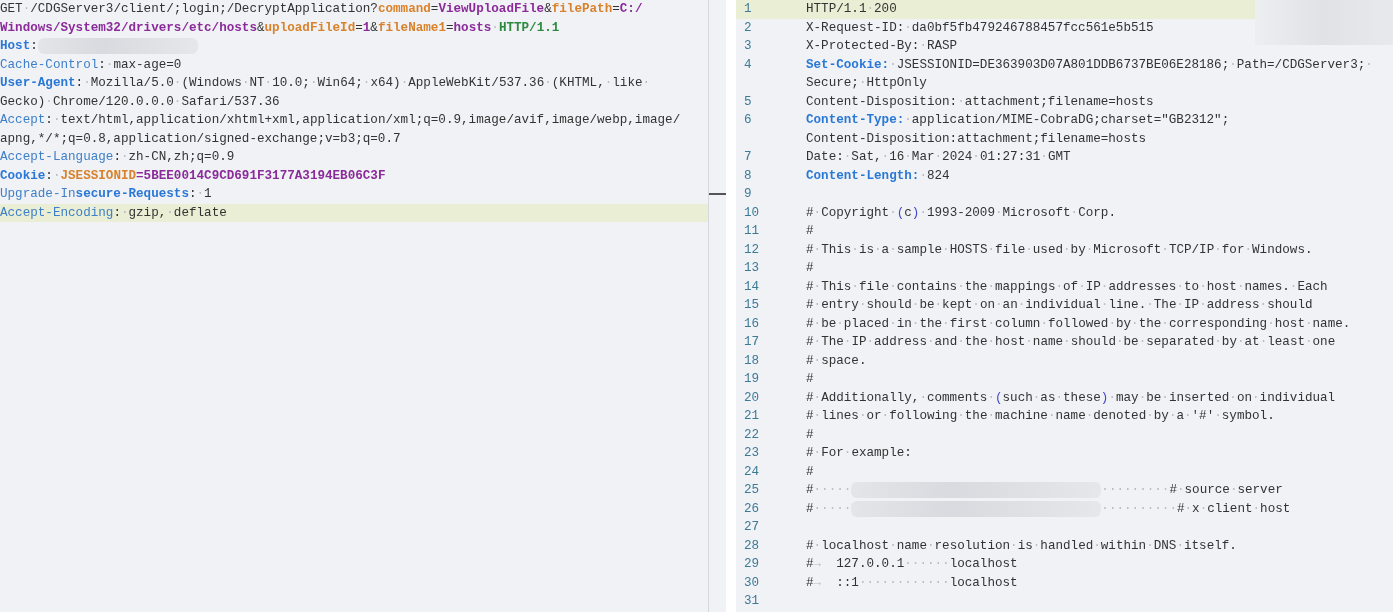 This screenshot has width=1393, height=612. Describe the element at coordinates (1018, 120) in the screenshot. I see `code-line: Content-Type:·application/MIME-CobraDG;charset="GB2312";` at that location.